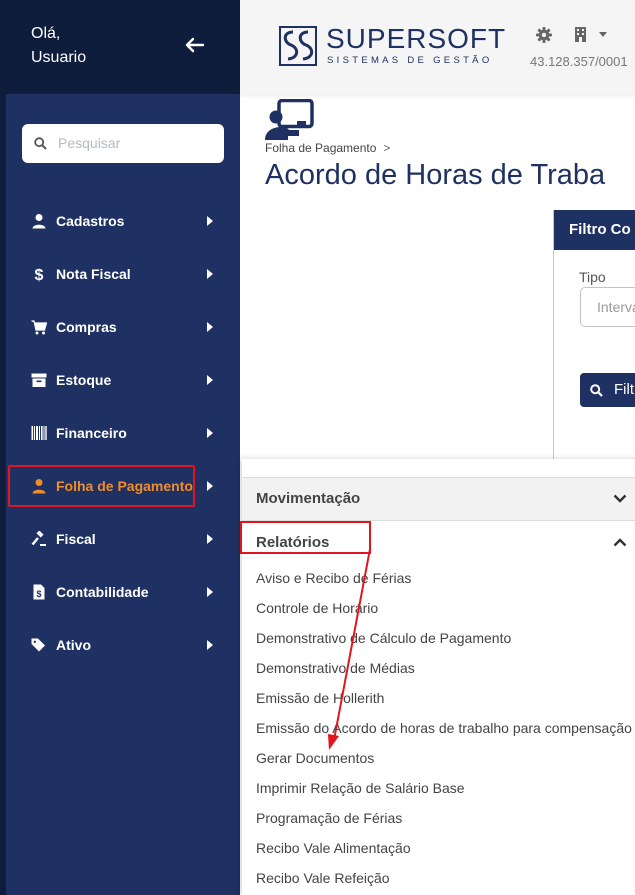 This screenshot has height=895, width=635. What do you see at coordinates (320, 698) in the screenshot?
I see `report-item-emissao-hollerith: Emissão de Hollerith` at bounding box center [320, 698].